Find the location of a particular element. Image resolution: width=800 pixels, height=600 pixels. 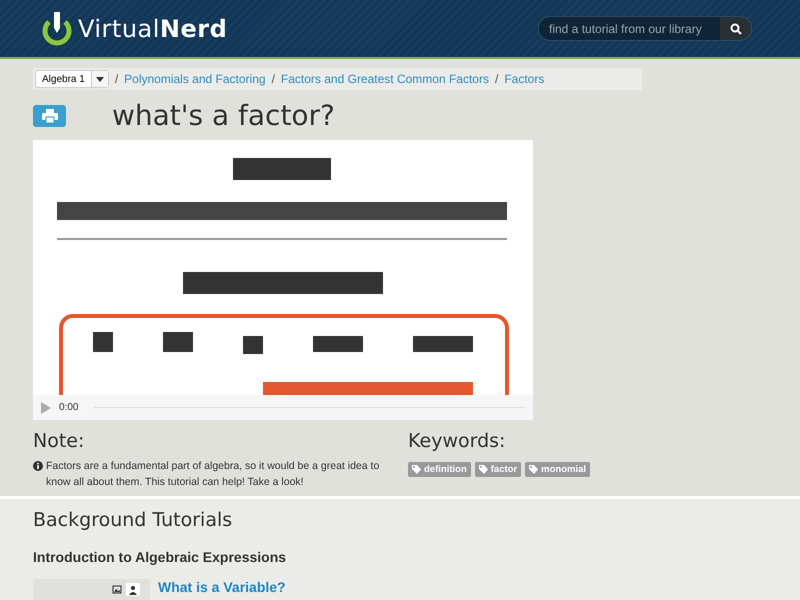

breadcrumb-link: Polynomials and Factoring is located at coordinates (195, 79).